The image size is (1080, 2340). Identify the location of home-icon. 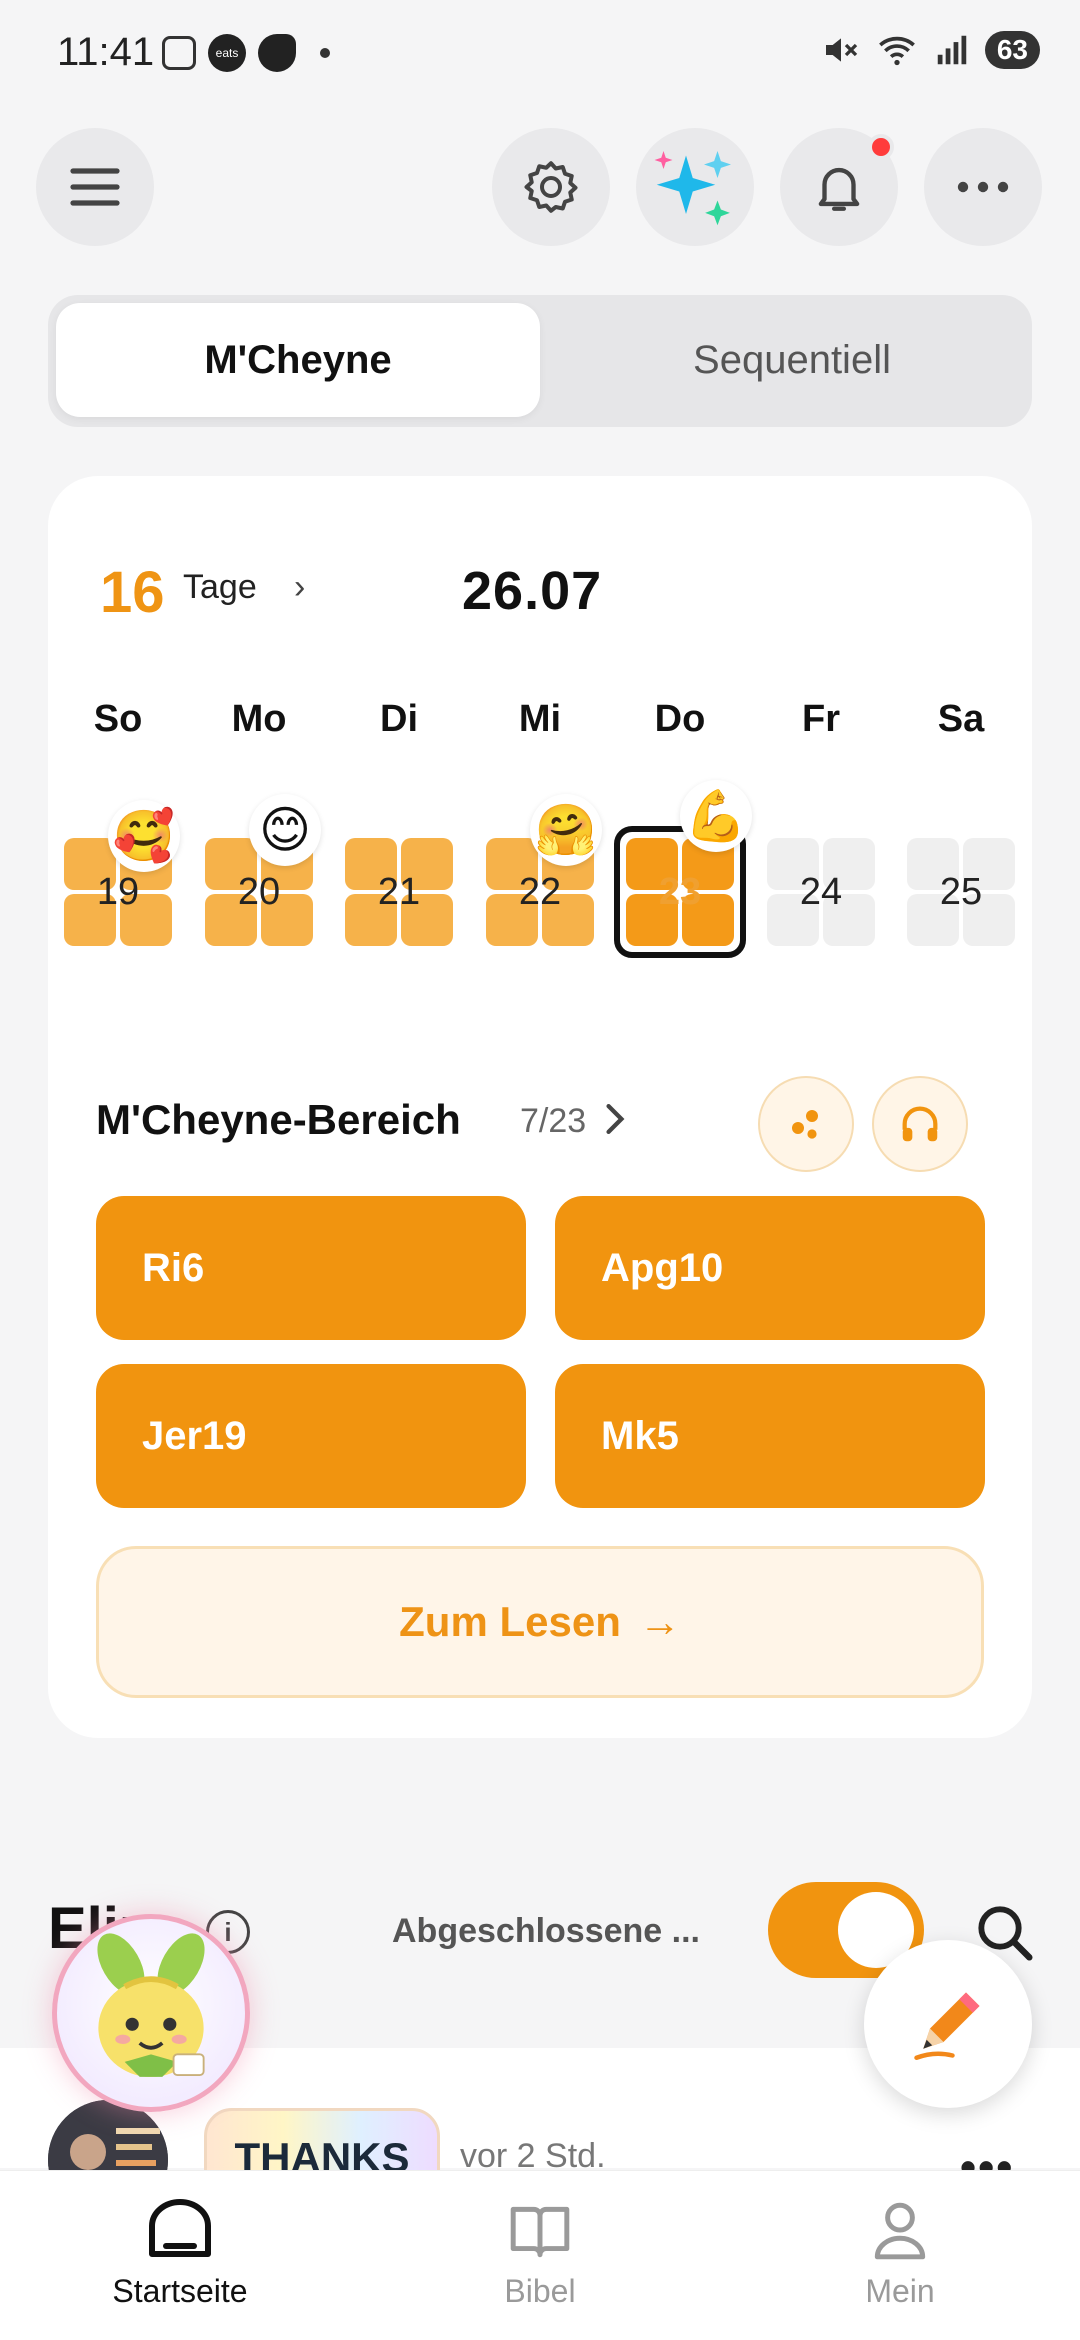
(180, 2228).